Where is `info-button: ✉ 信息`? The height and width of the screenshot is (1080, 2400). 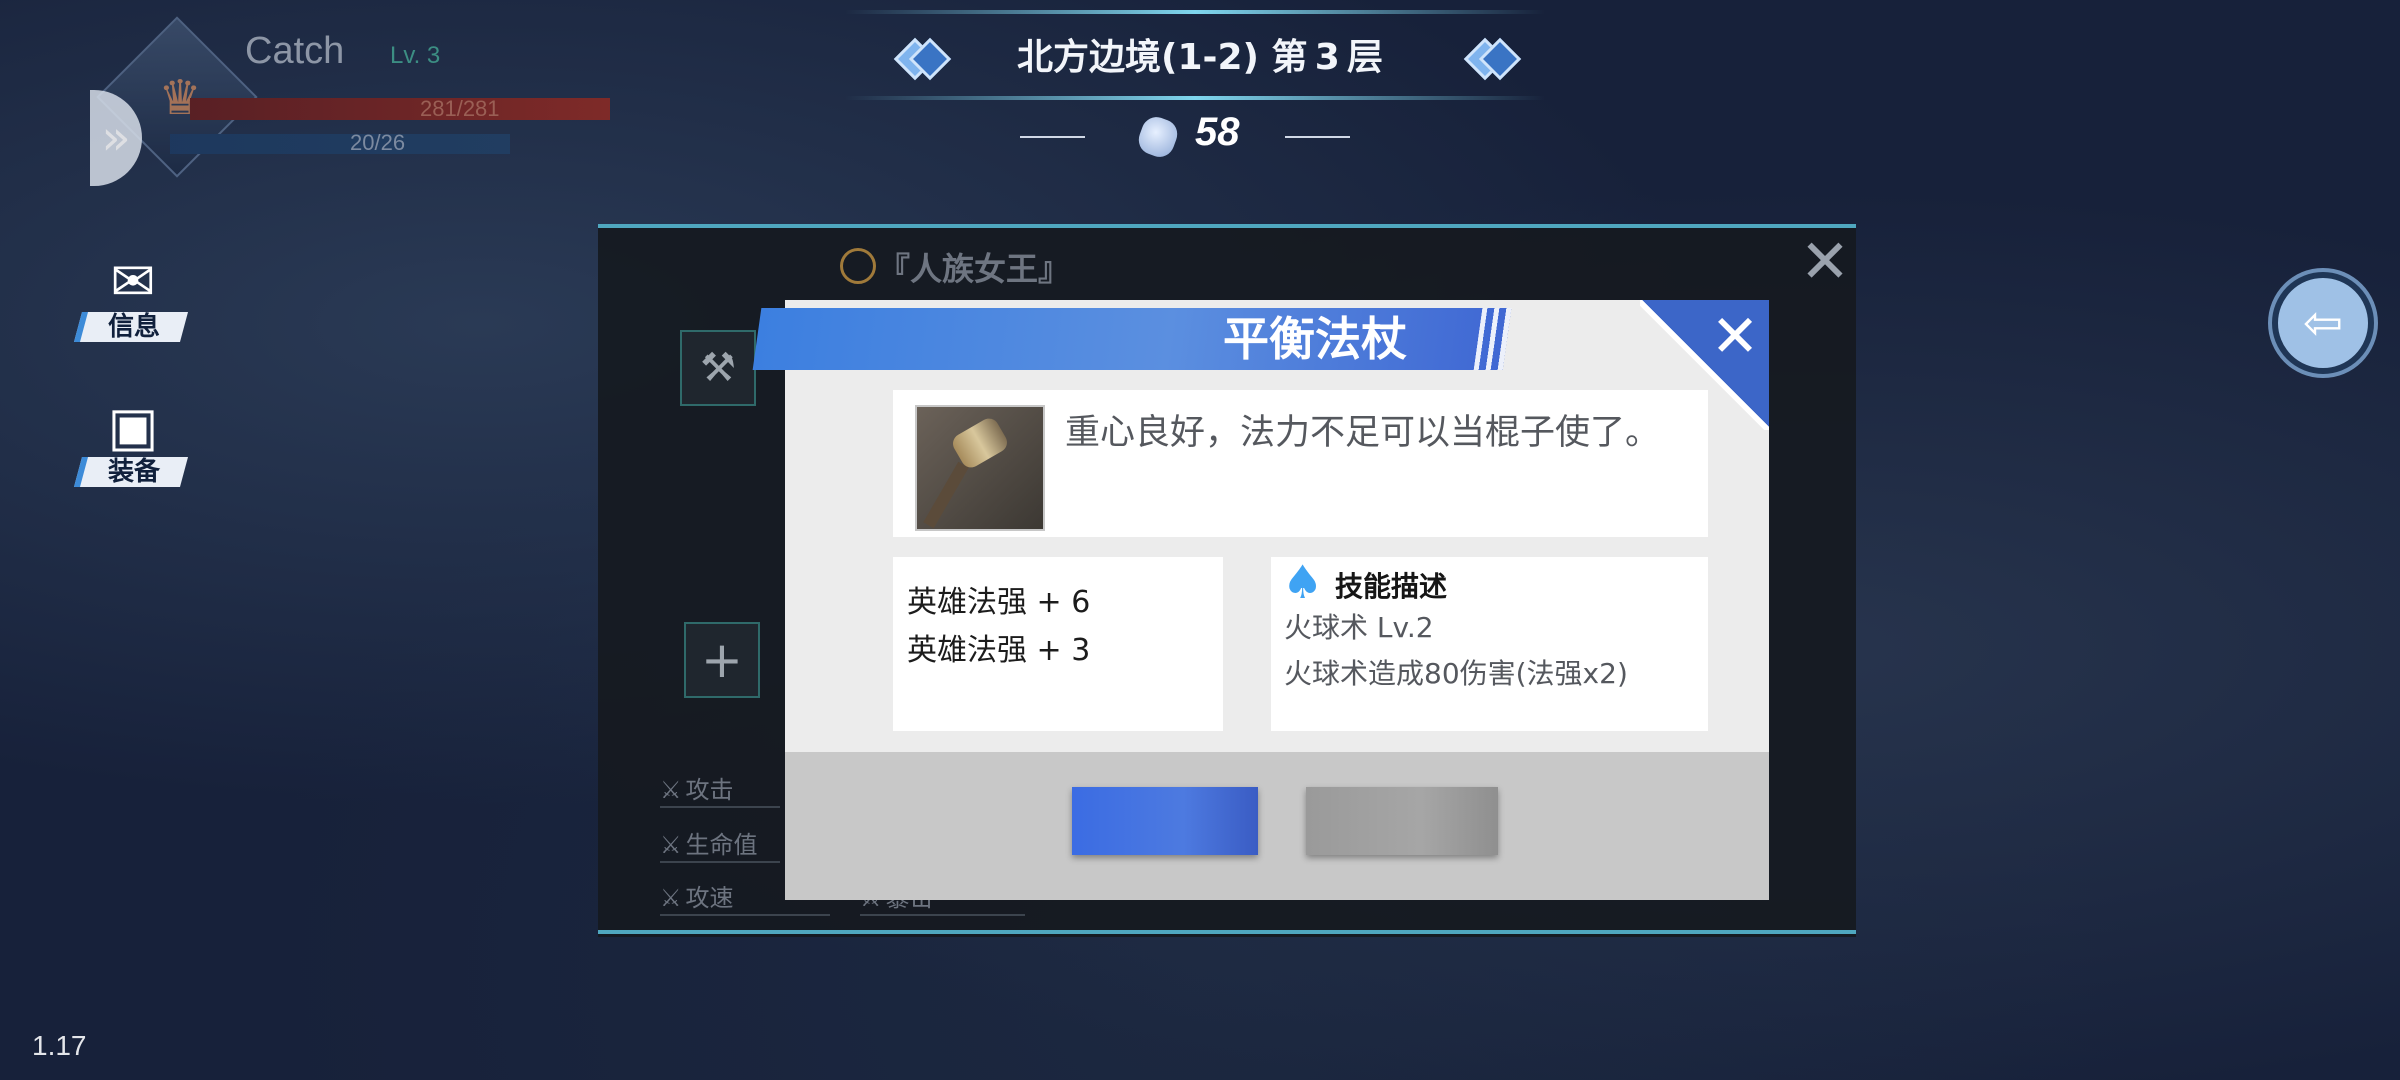 info-button: ✉ 信息 is located at coordinates (131, 300).